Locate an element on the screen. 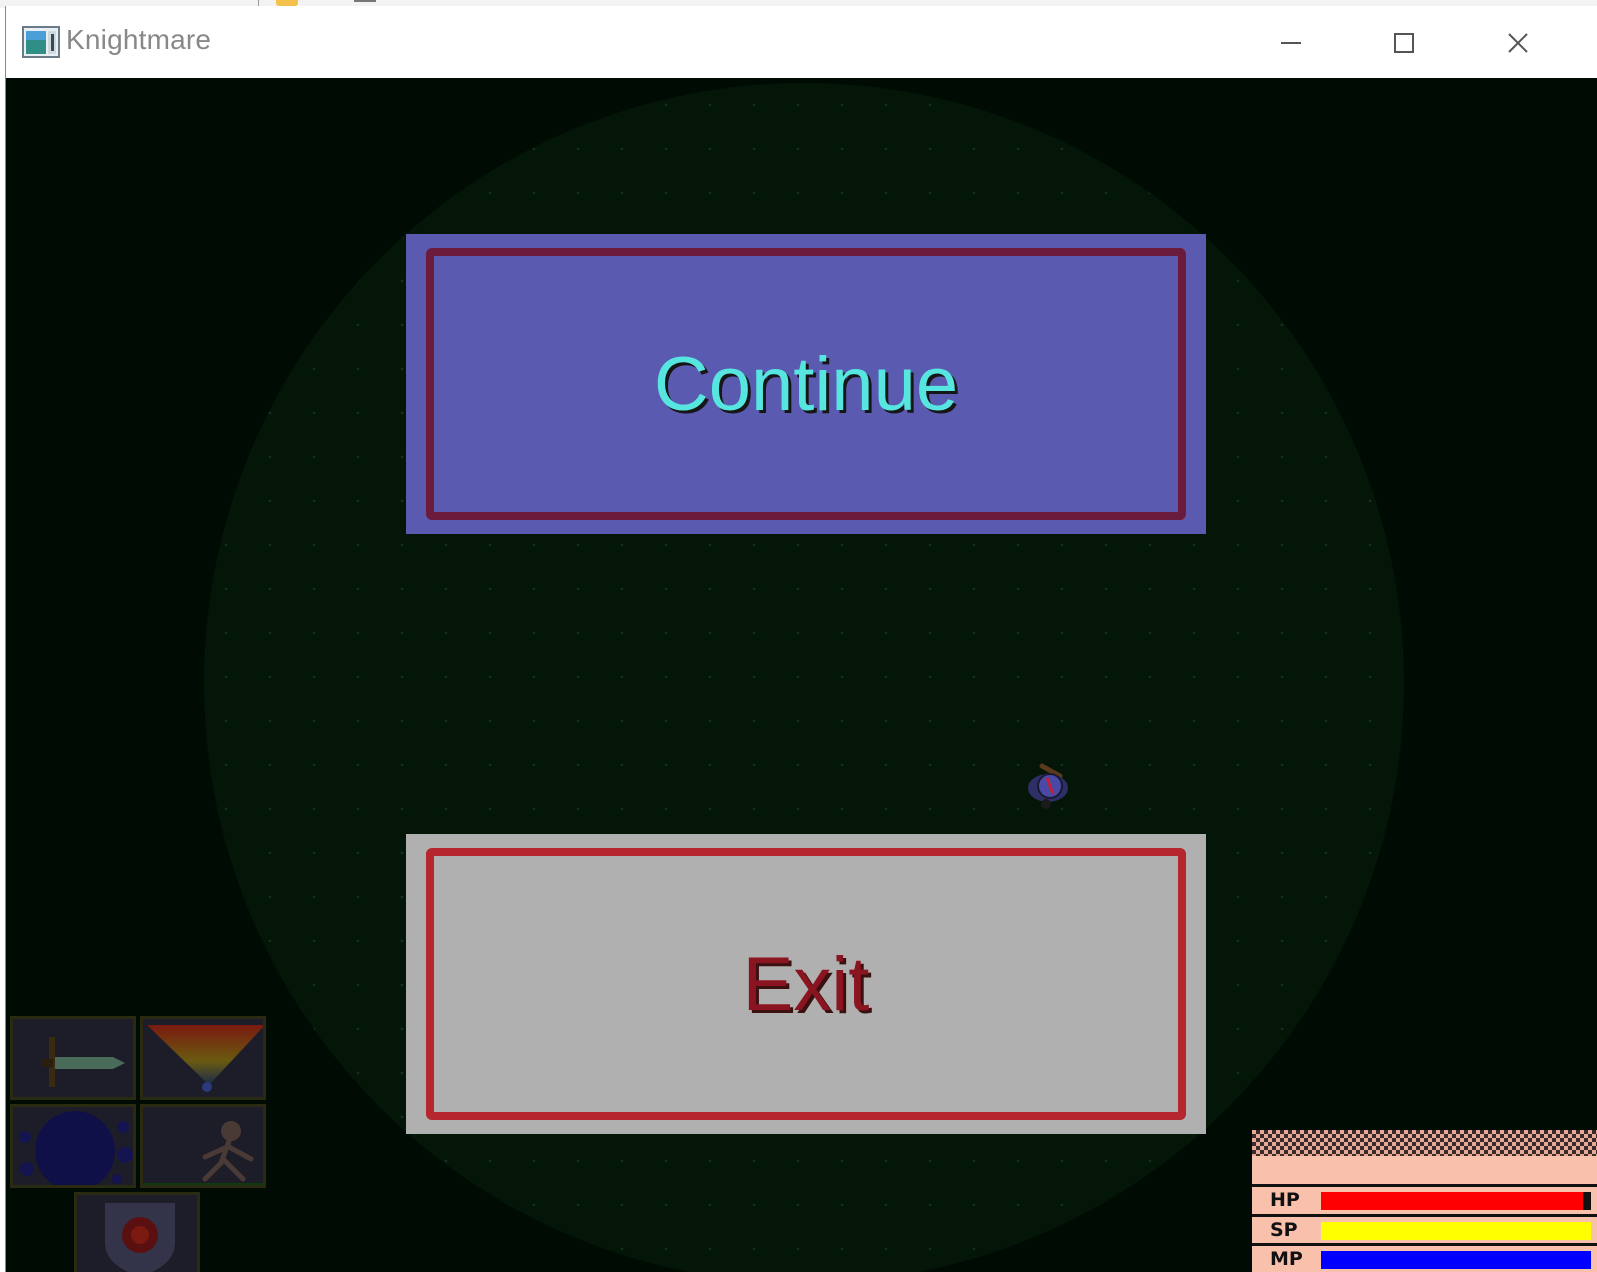  exit-button-label: Exit is located at coordinates (806, 984).